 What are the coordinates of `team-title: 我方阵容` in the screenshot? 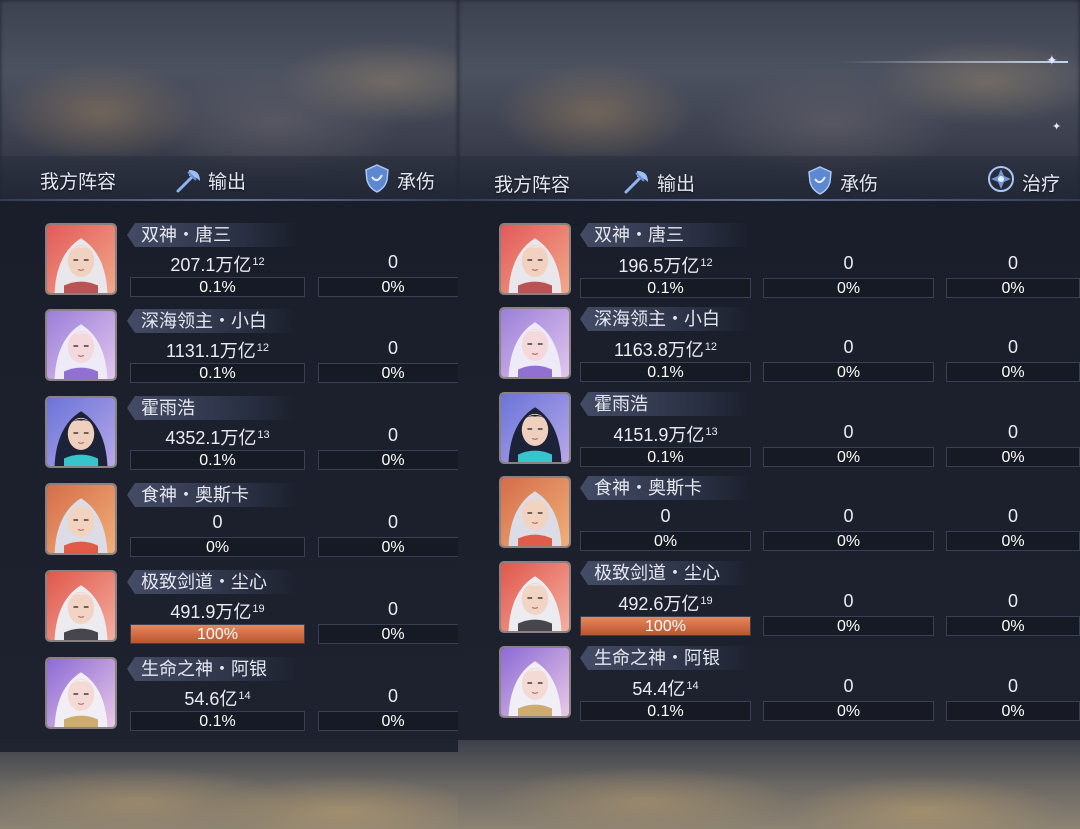 It's located at (532, 185).